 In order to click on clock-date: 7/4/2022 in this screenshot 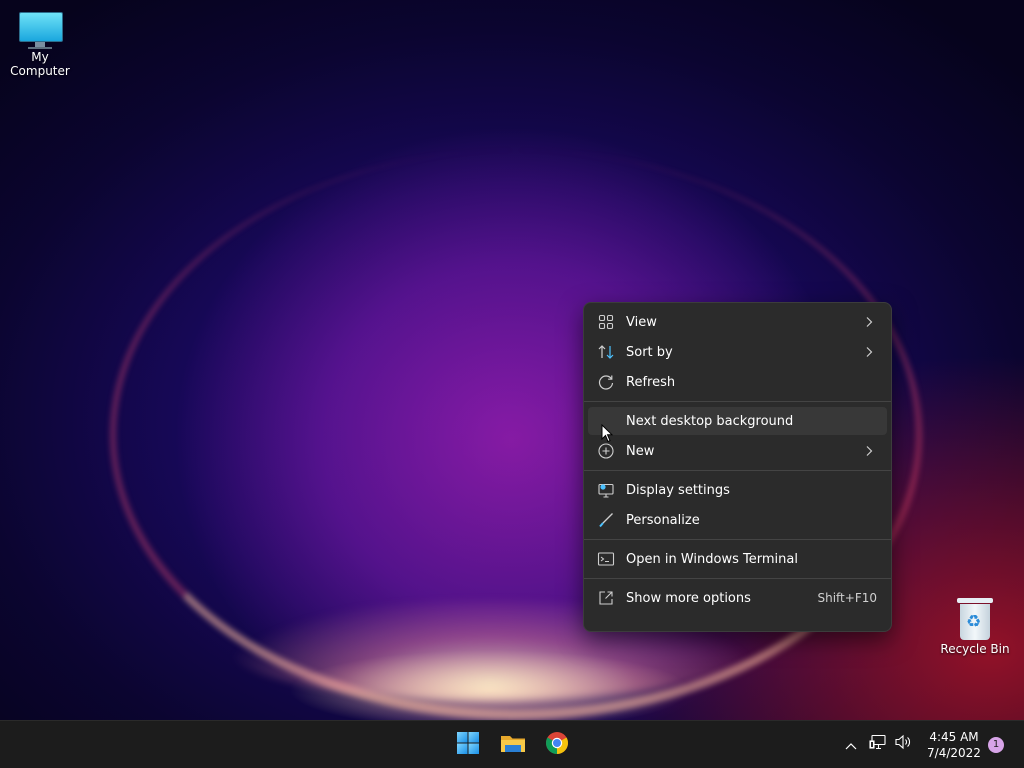, I will do `click(954, 753)`.